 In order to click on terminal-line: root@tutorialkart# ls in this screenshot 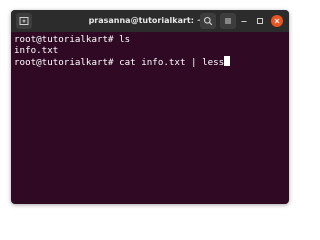, I will do `click(72, 39)`.